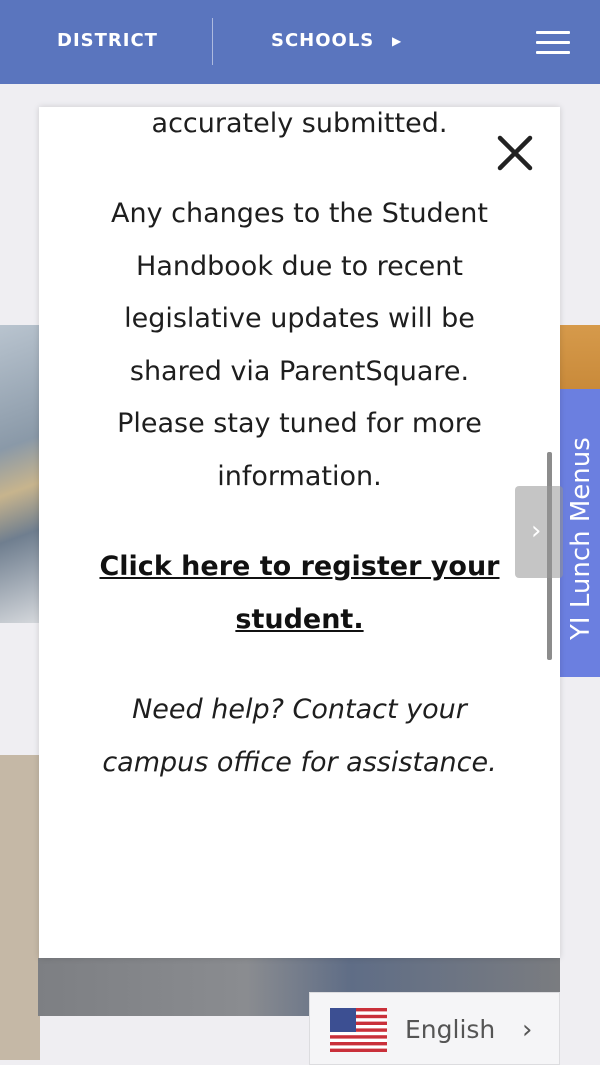 This screenshot has width=600, height=1065. Describe the element at coordinates (397, 41) in the screenshot. I see `caret-right-icon: ▶` at that location.